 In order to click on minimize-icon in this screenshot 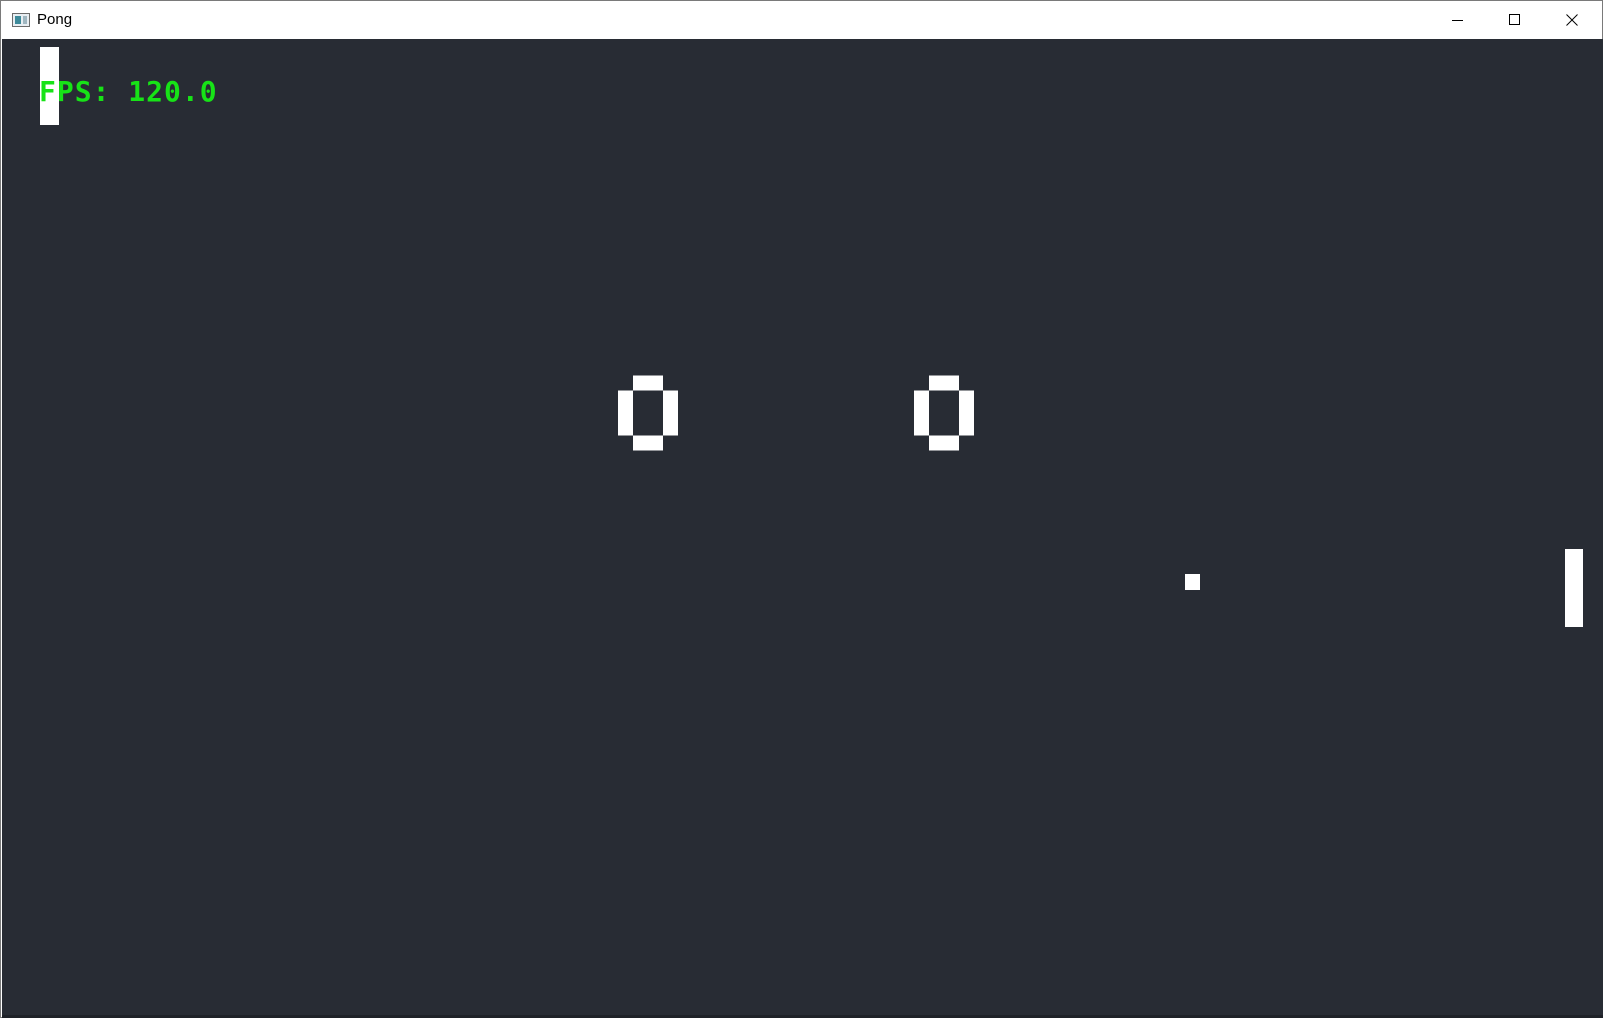, I will do `click(1457, 20)`.